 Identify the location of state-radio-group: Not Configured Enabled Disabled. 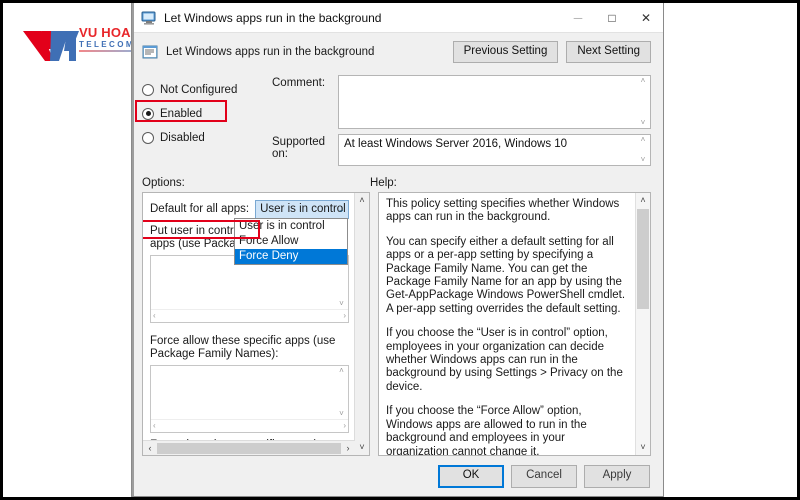
(202, 123).